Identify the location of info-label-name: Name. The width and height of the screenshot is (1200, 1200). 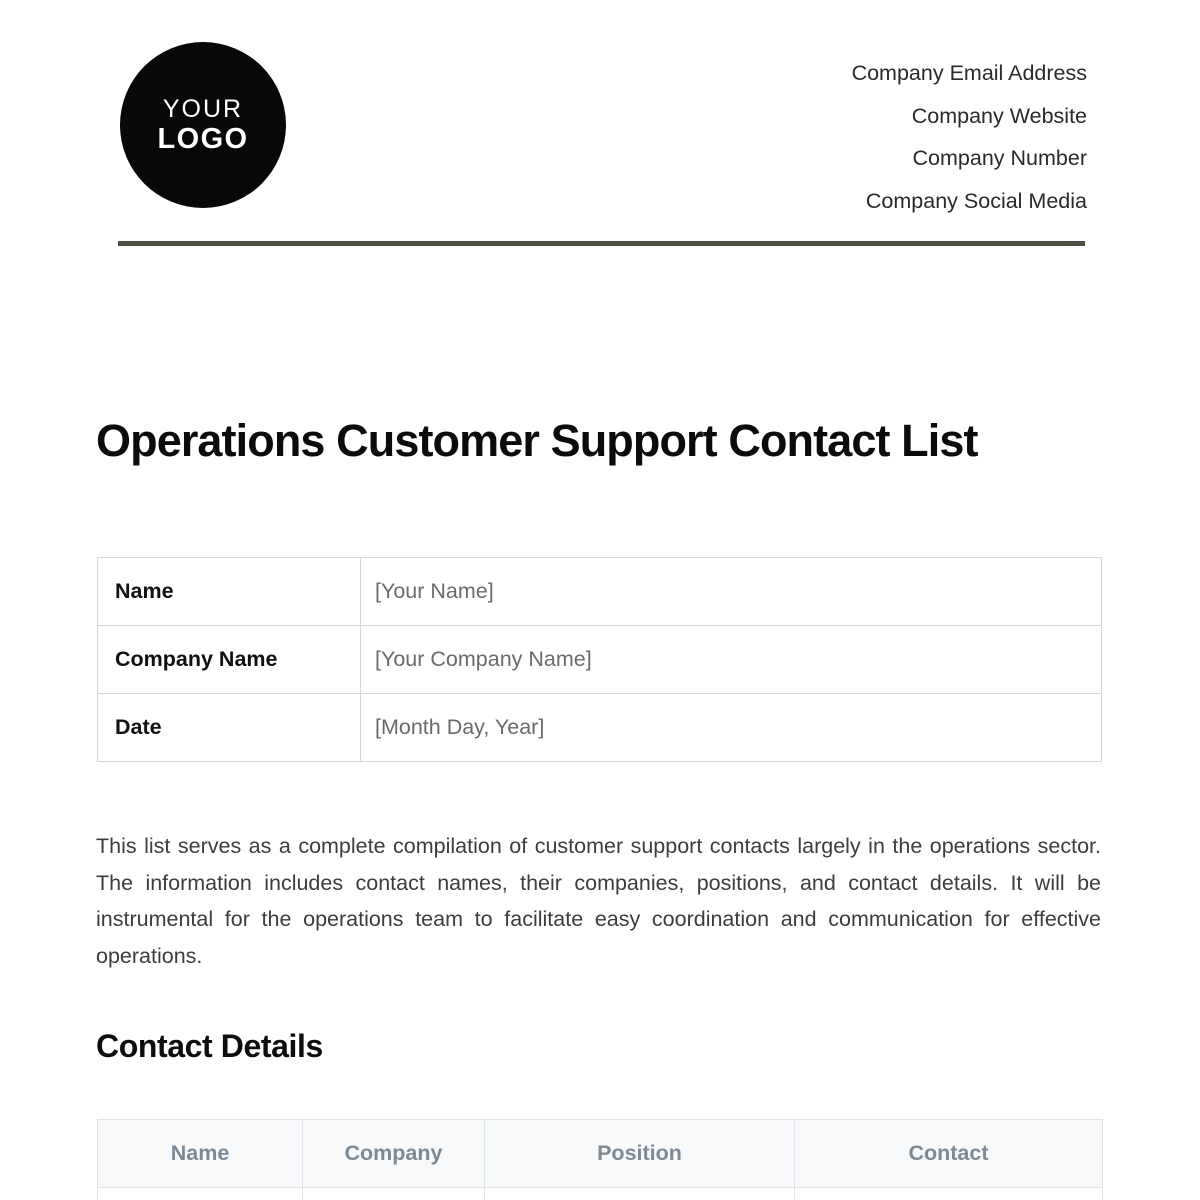
(229, 591).